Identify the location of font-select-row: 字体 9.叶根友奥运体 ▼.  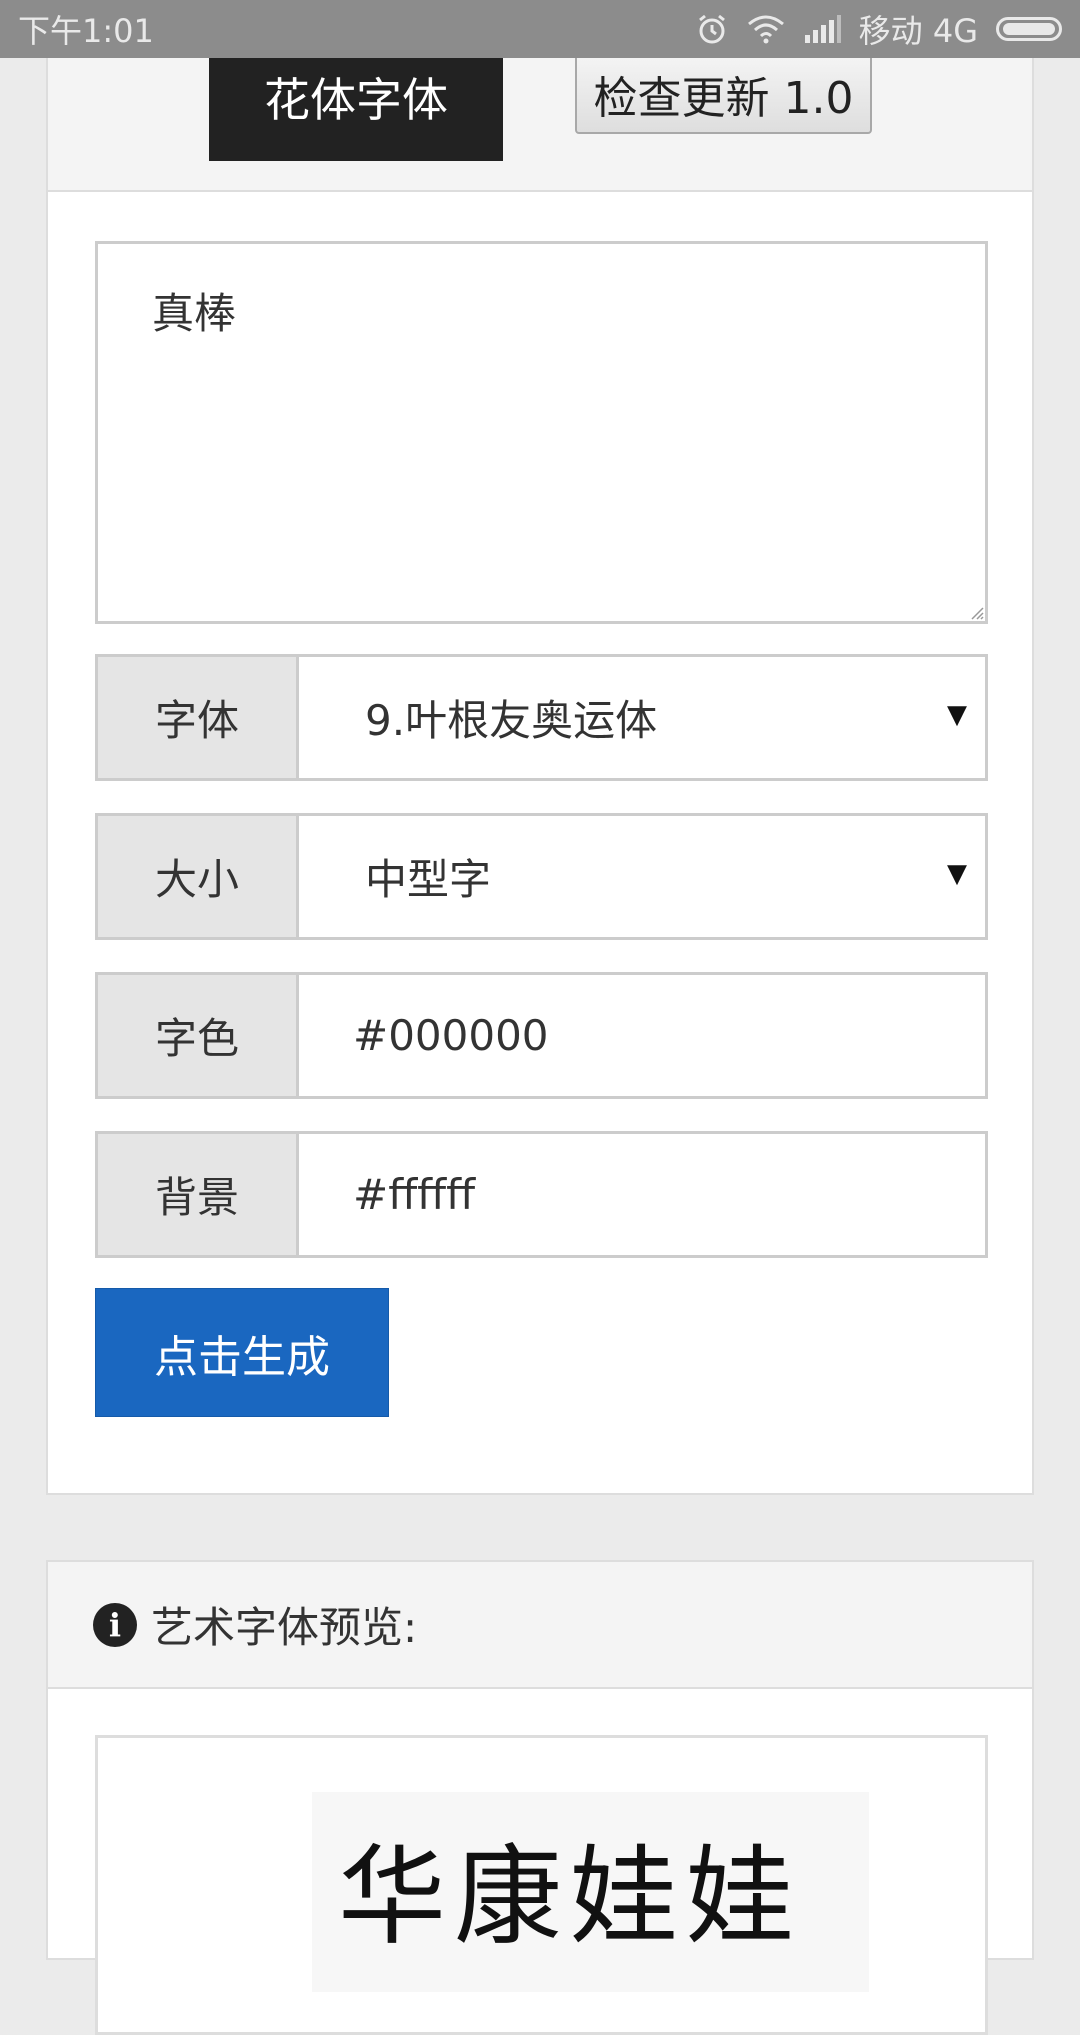
(541, 717).